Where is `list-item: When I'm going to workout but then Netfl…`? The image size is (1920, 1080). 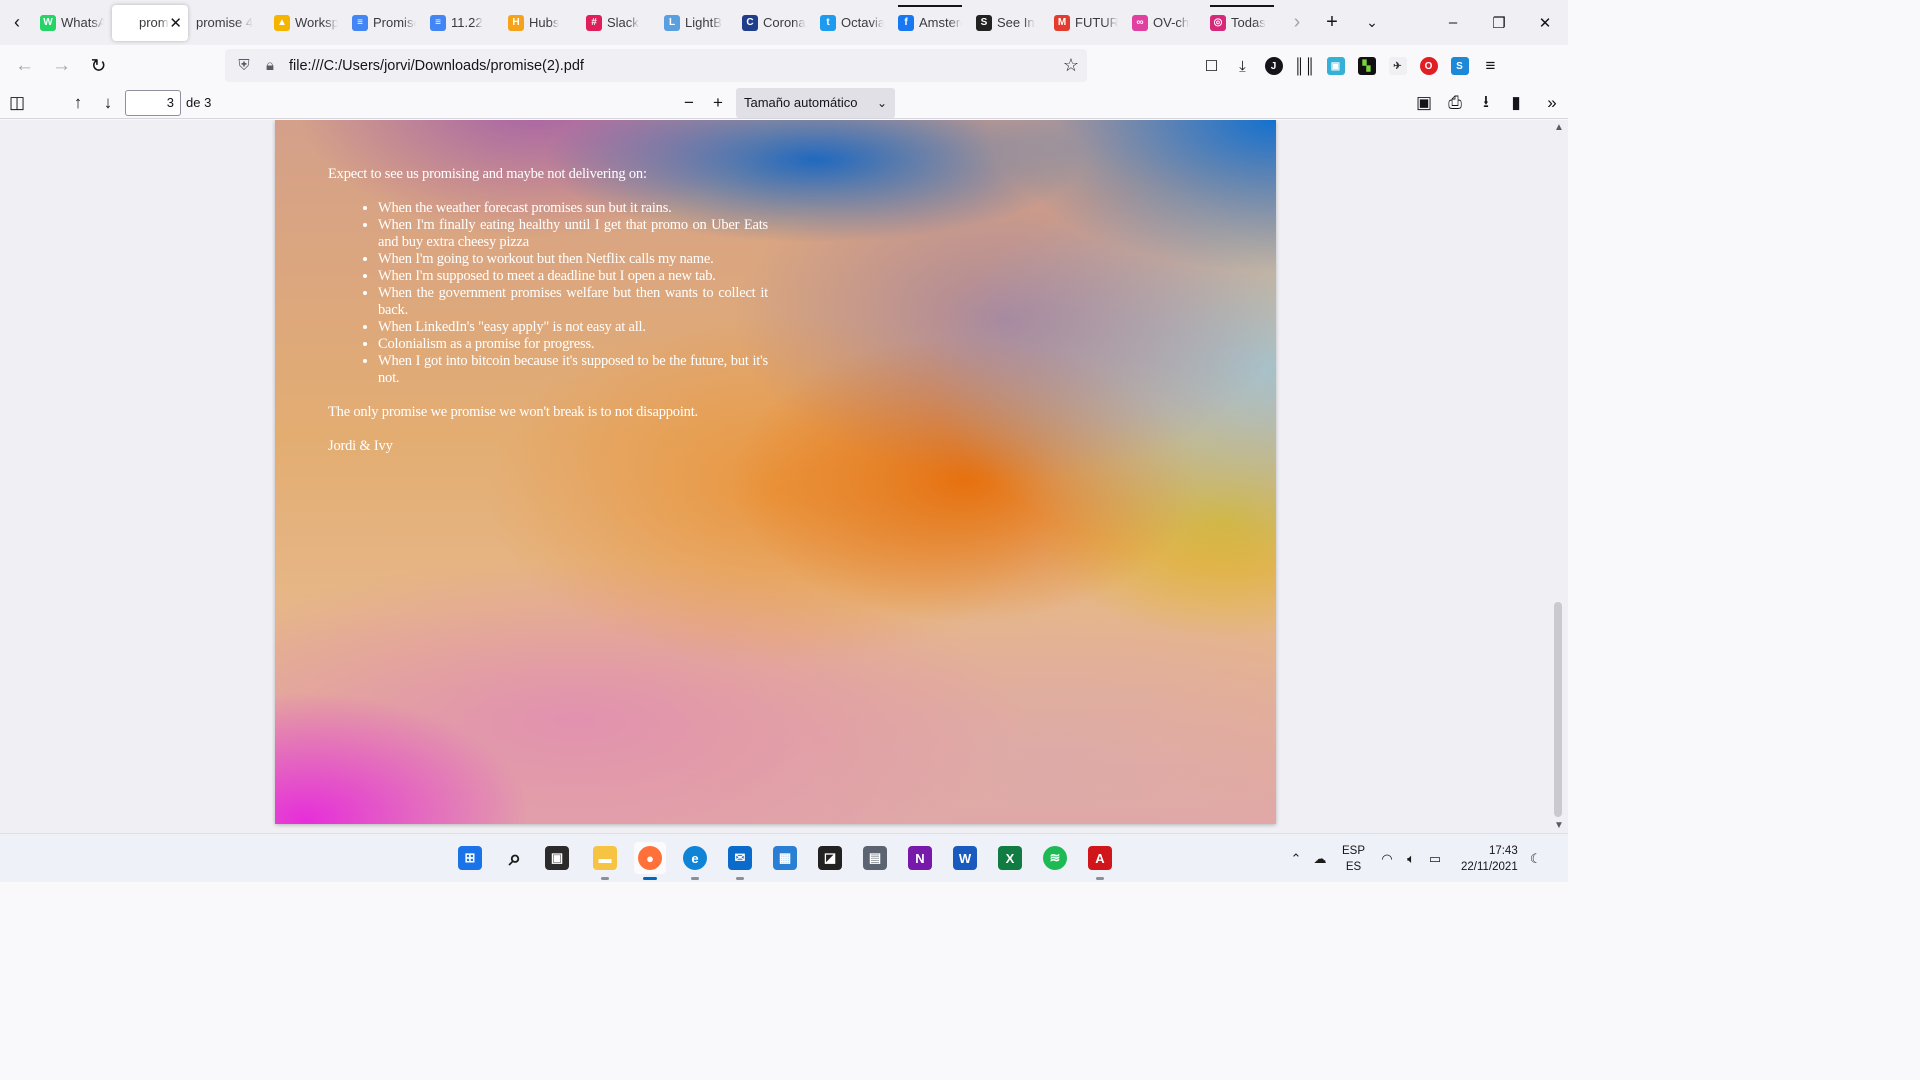
list-item: When I'm going to workout but then Netfl… is located at coordinates (573, 259).